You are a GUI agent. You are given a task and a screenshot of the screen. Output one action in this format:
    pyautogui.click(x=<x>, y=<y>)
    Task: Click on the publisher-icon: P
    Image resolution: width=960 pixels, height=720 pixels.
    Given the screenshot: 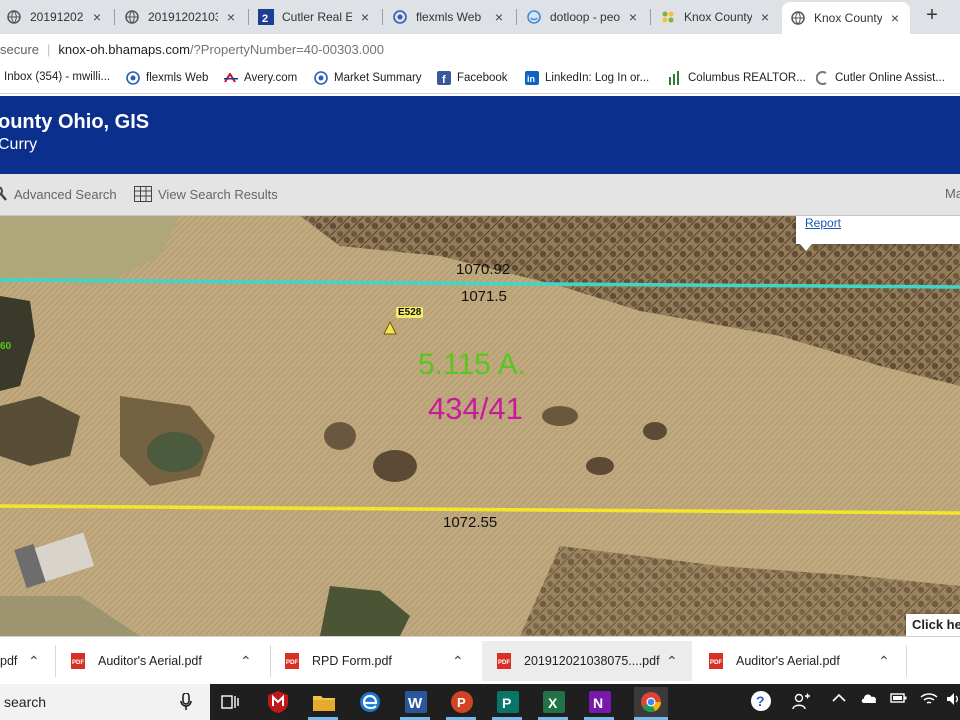 What is the action you would take?
    pyautogui.click(x=508, y=702)
    